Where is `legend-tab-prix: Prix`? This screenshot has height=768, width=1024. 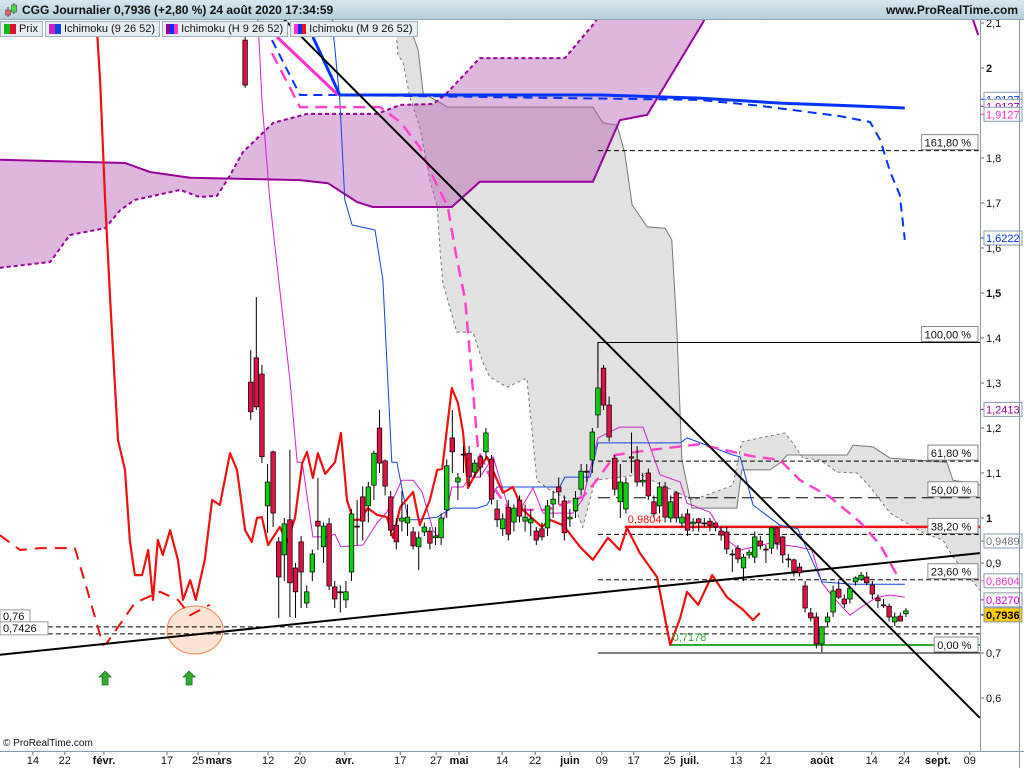
legend-tab-prix: Prix is located at coordinates (21, 29).